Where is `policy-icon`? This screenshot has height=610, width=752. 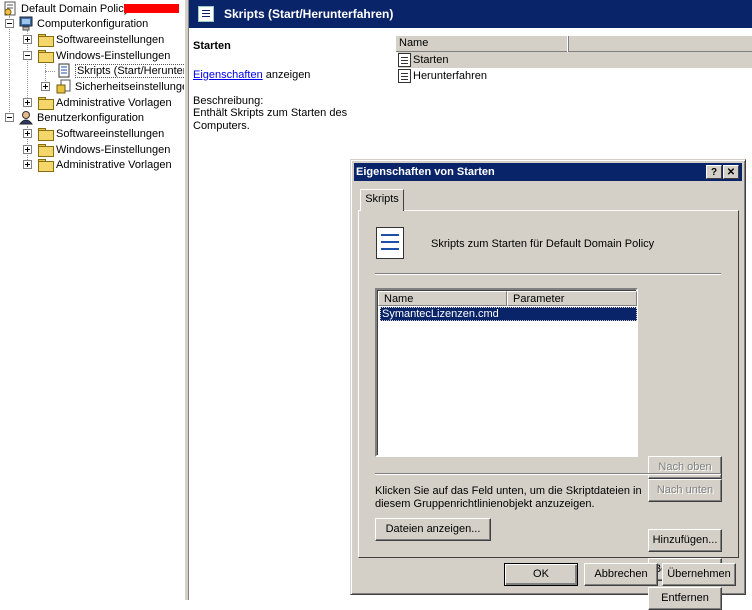 policy-icon is located at coordinates (10, 8).